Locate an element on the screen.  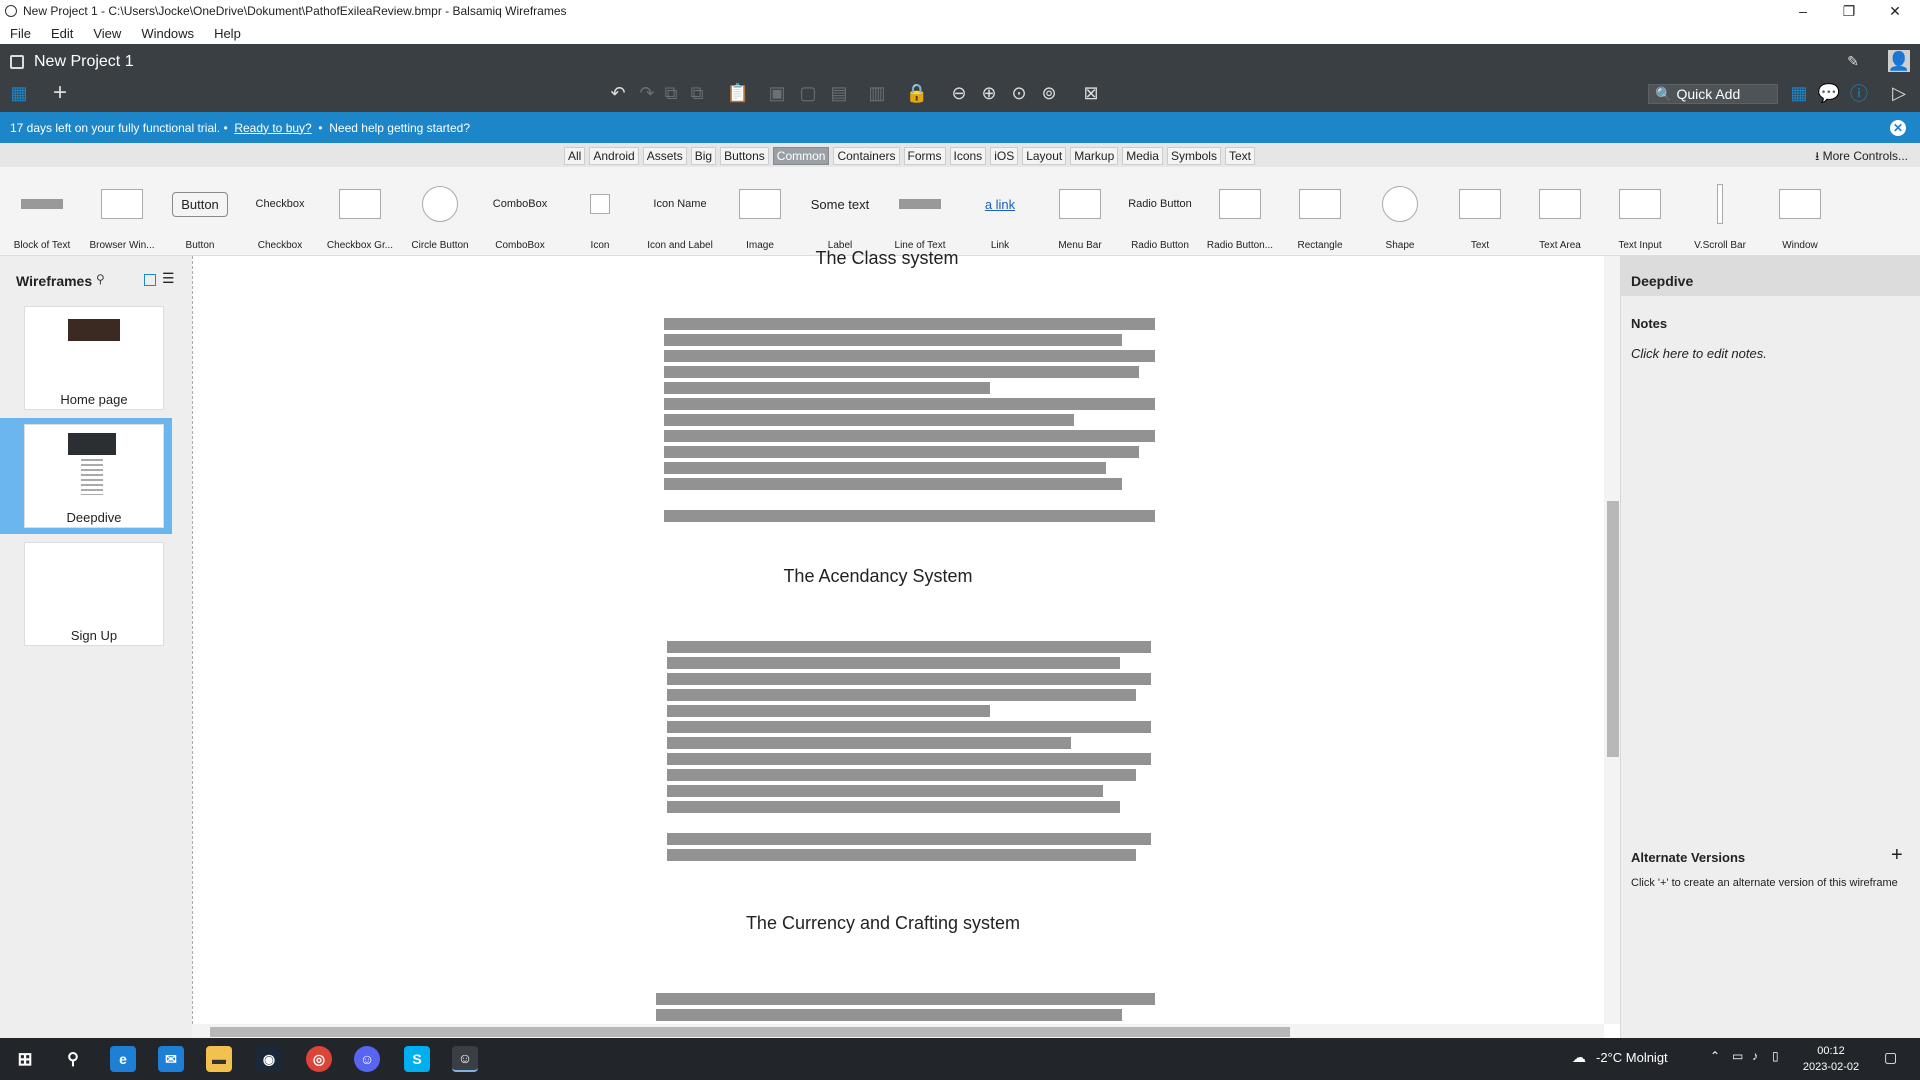
info-icon: ⓘ is located at coordinates (1859, 93).